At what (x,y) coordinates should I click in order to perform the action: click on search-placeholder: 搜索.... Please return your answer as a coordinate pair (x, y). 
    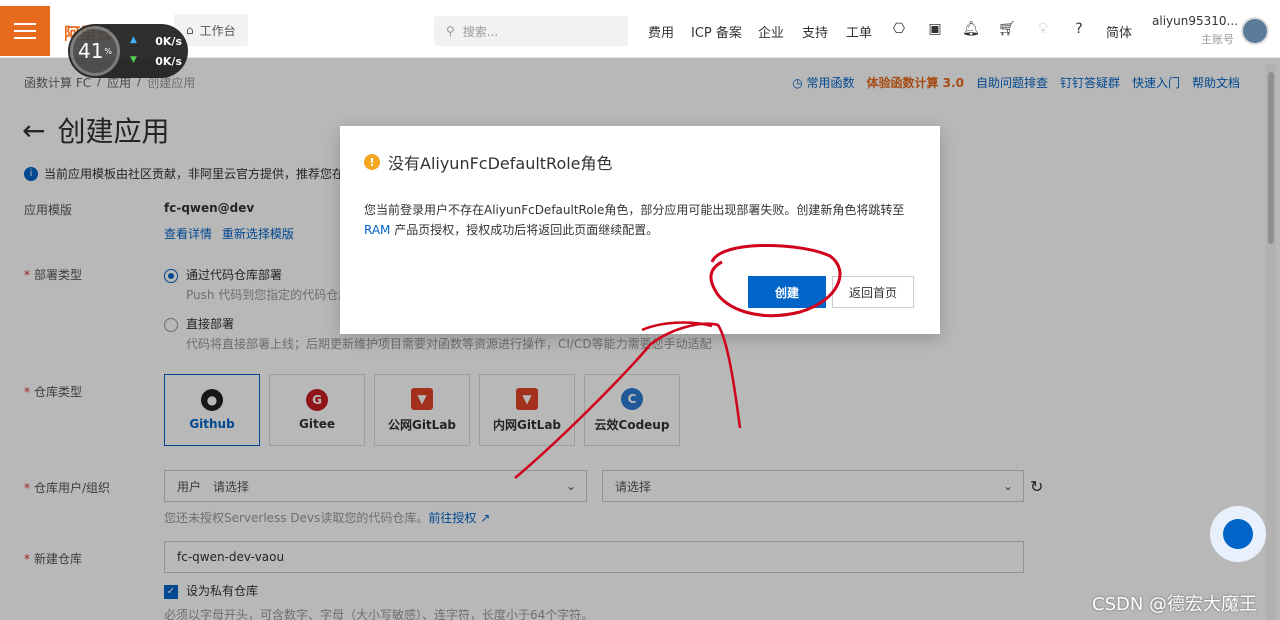
    Looking at the image, I should click on (480, 31).